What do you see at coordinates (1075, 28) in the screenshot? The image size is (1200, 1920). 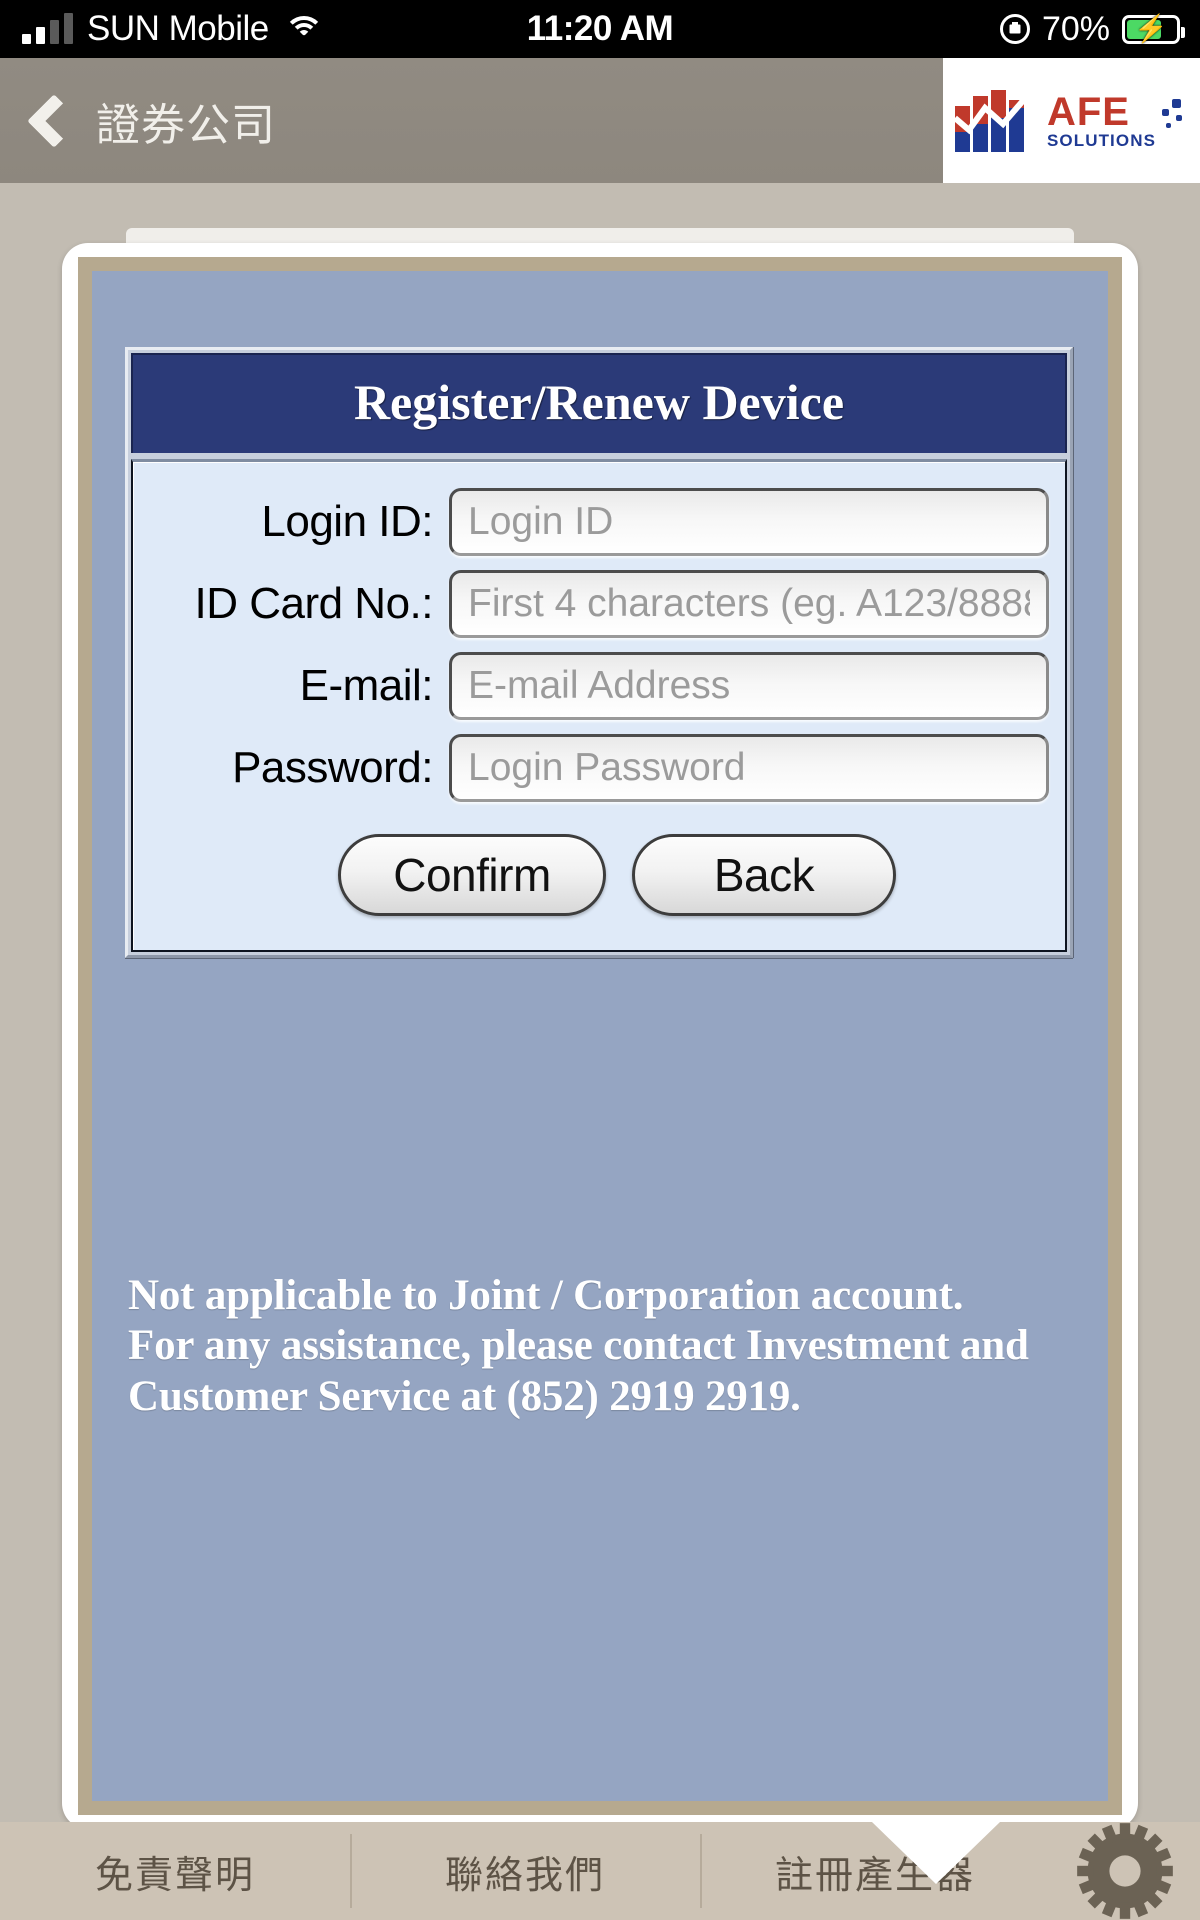 I see `battery-percent-label: 70%` at bounding box center [1075, 28].